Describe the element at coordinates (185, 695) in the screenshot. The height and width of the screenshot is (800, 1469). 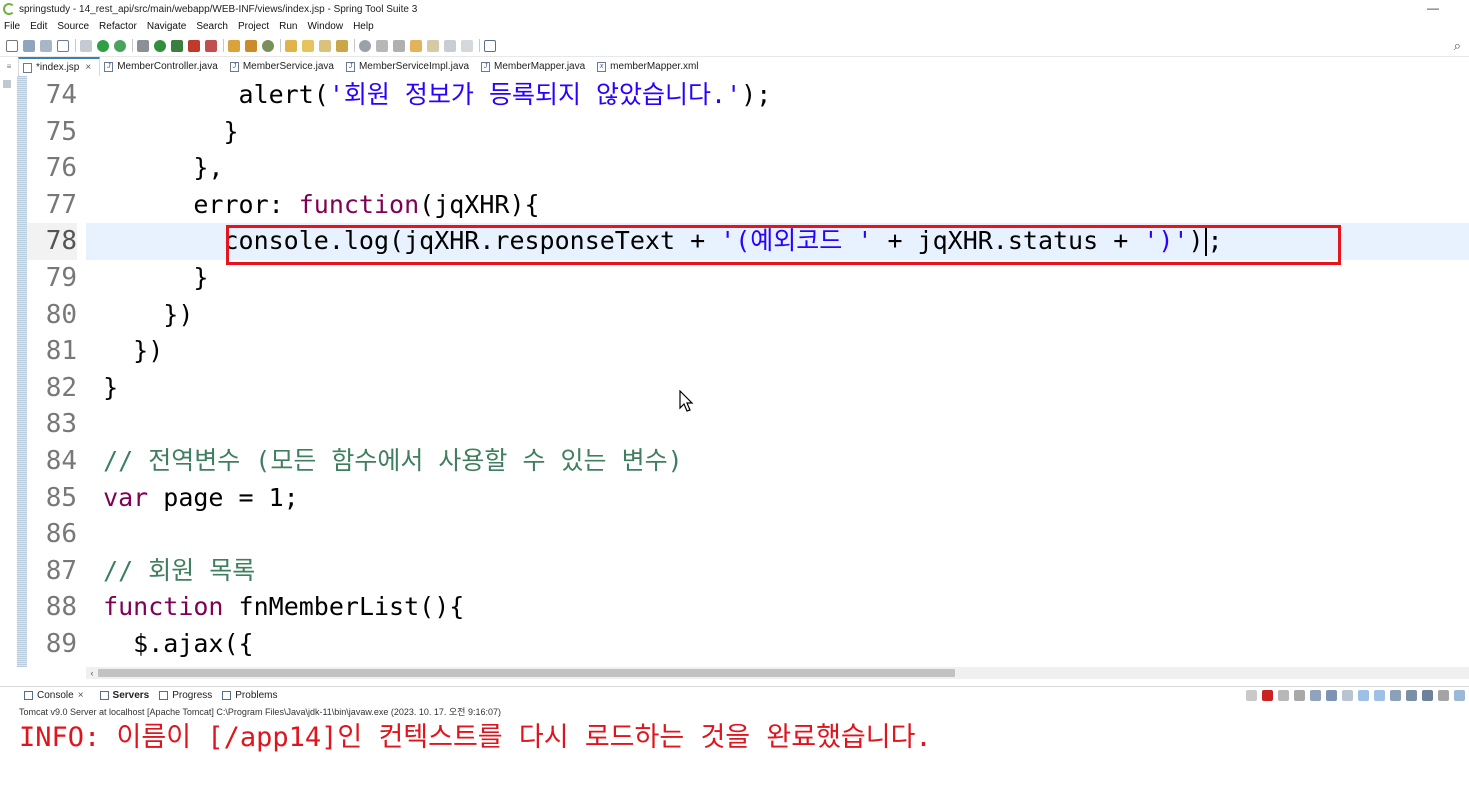
I see `tab-progress: Progress` at that location.